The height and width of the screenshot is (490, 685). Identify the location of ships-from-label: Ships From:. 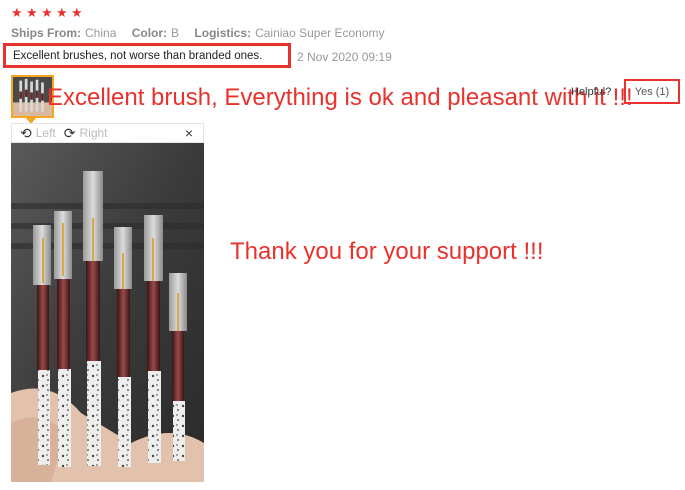
(46, 33).